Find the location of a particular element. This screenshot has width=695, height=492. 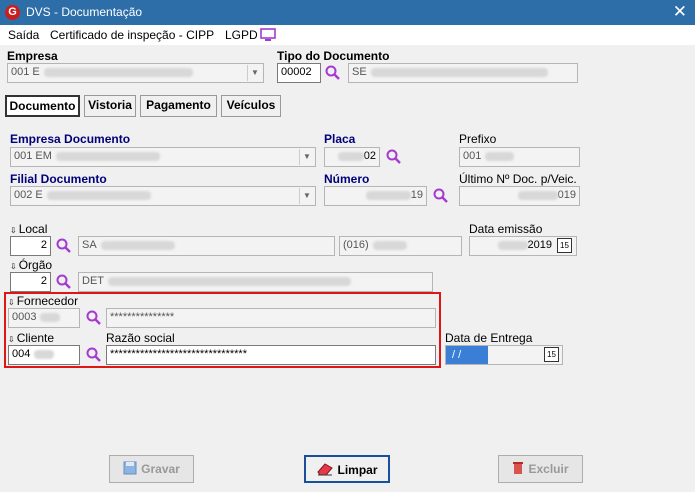

filial-documento-value: 002 E is located at coordinates (28, 195).